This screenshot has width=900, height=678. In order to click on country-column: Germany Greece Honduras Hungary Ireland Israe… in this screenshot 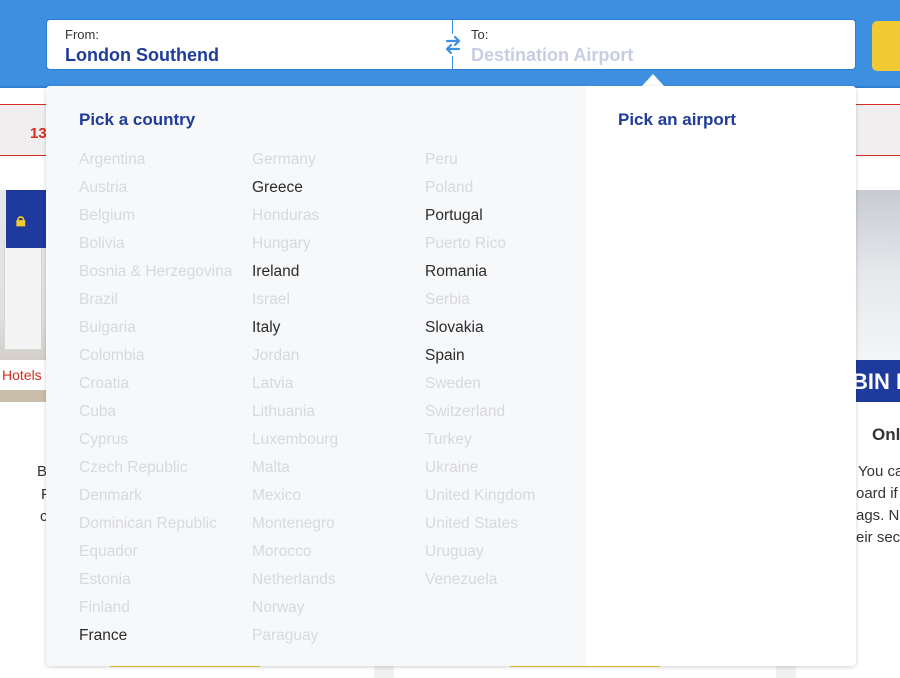, I will do `click(338, 401)`.